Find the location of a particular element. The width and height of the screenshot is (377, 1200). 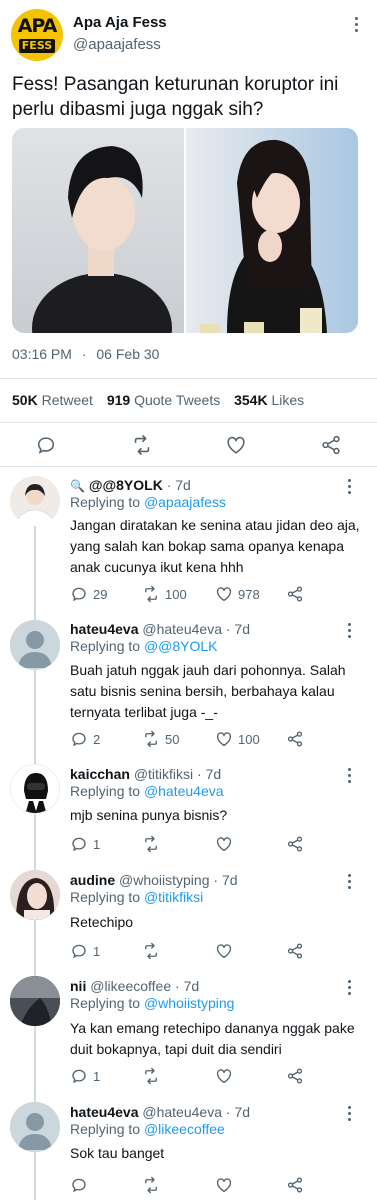

reply-actions: 2 50 100 is located at coordinates (215, 740).